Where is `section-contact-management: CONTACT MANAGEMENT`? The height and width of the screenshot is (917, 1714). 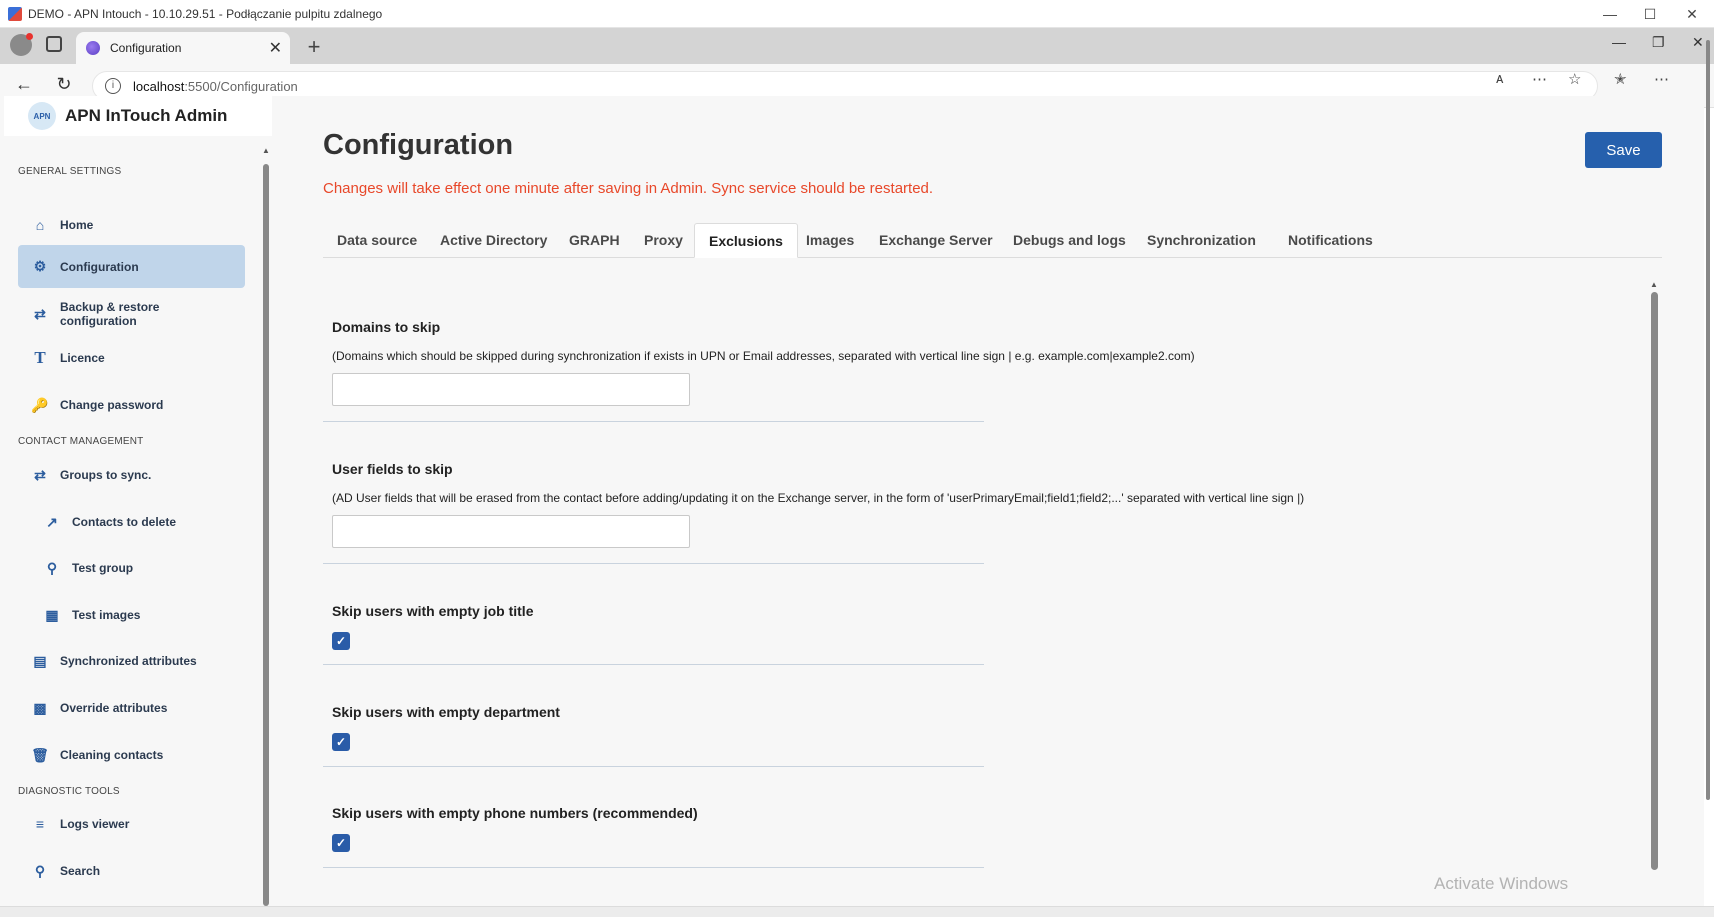 section-contact-management: CONTACT MANAGEMENT is located at coordinates (81, 441).